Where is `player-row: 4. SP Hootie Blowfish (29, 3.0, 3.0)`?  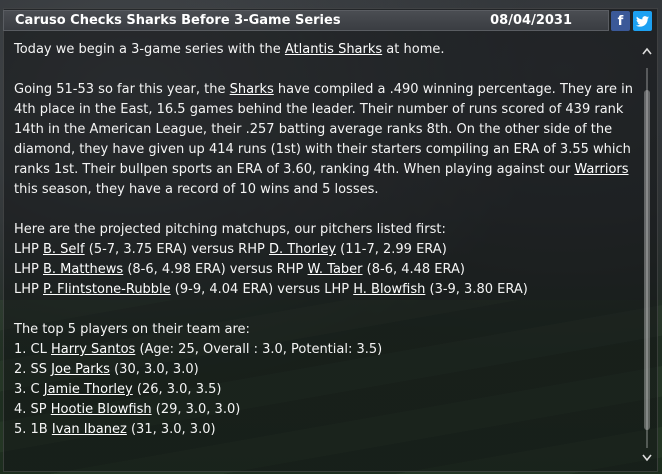
player-row: 4. SP Hootie Blowfish (29, 3.0, 3.0) is located at coordinates (324, 410).